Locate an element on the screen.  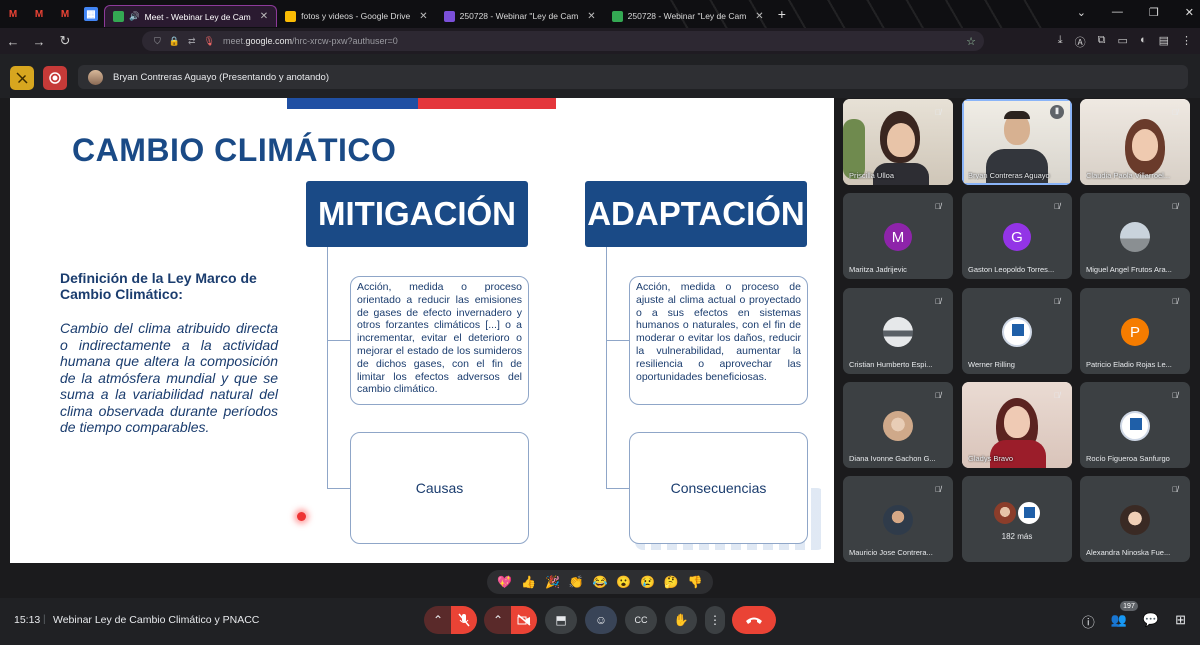
participant-tile: M 🎙̸ Maritza Jadrijevic is located at coordinates (898, 236).